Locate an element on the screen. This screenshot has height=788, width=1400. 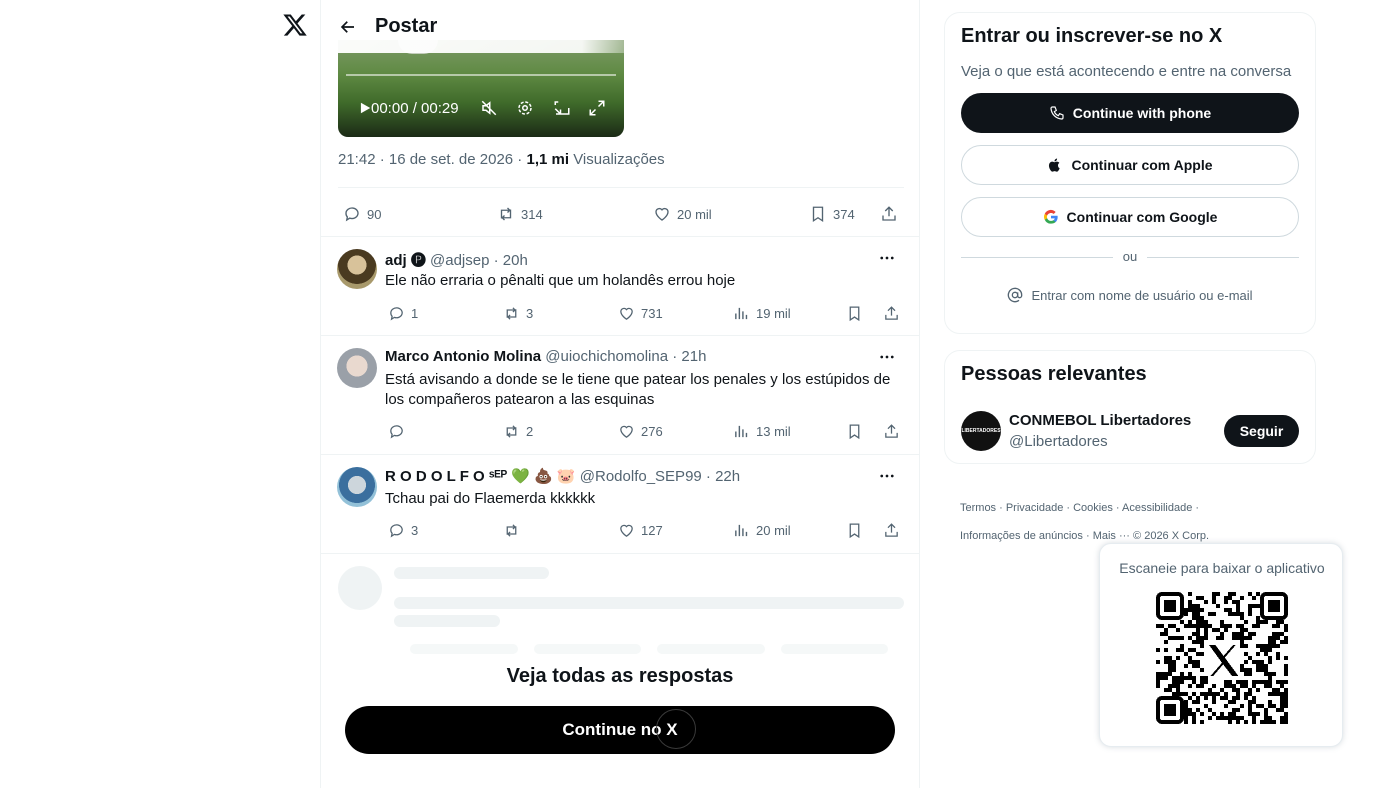
fullscreen-icon is located at coordinates (597, 108).